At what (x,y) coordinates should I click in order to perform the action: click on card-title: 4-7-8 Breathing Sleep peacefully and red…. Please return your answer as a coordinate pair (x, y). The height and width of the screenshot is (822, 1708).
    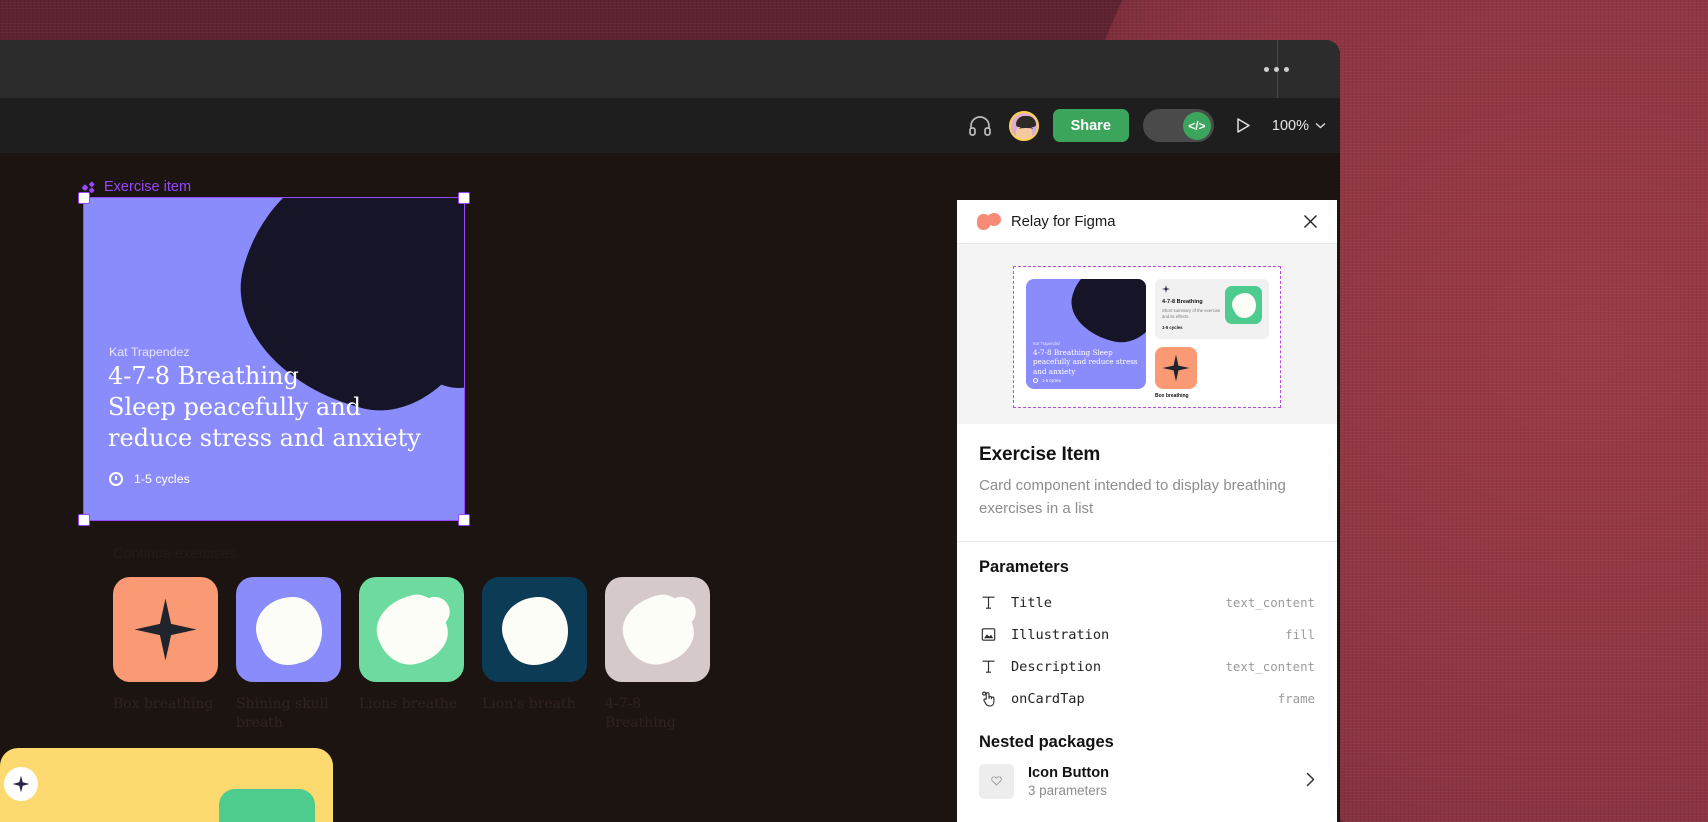
    Looking at the image, I should click on (264, 407).